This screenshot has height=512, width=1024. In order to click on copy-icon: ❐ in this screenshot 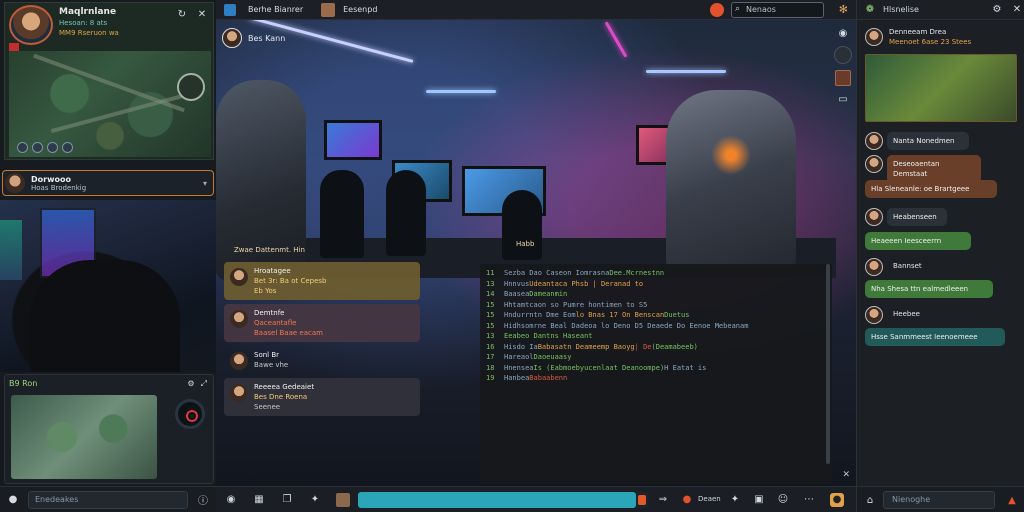, I will do `click(287, 500)`.